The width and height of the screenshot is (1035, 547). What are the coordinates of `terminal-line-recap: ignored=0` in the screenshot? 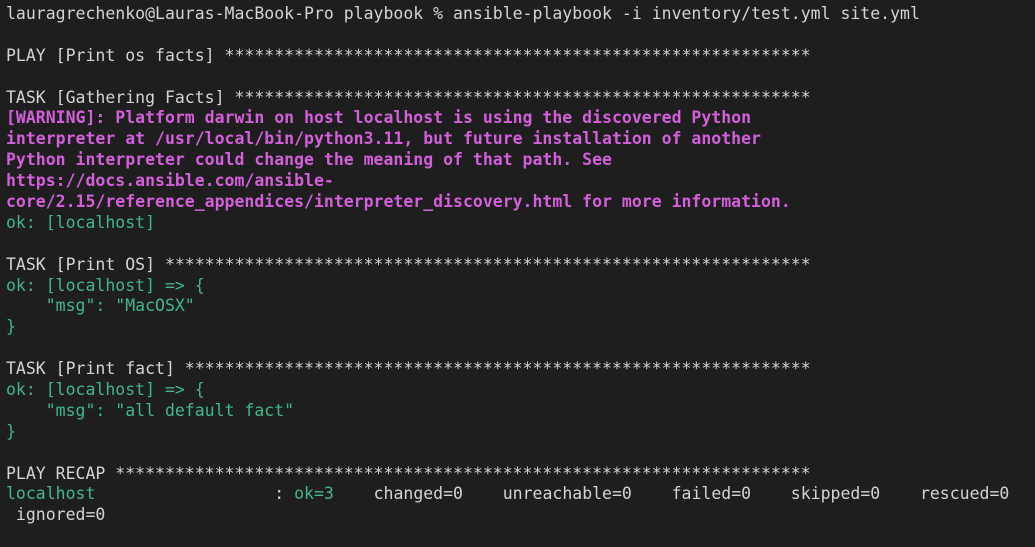 It's located at (520, 515).